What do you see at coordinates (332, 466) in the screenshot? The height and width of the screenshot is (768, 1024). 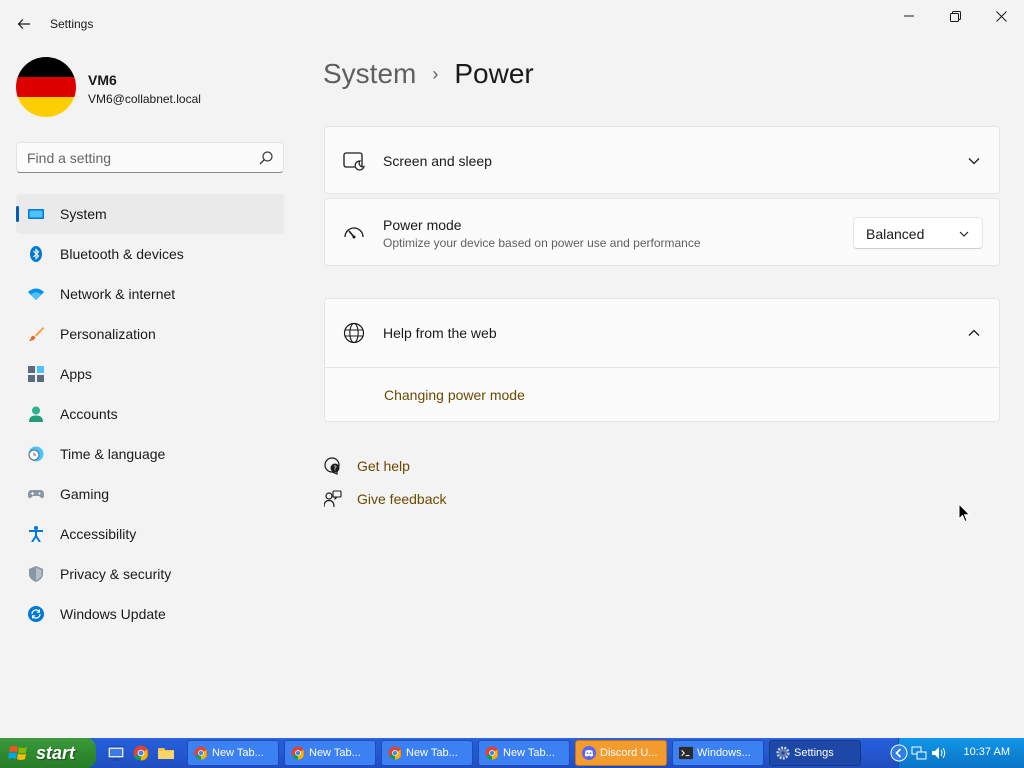 I see `help-chat-icon: ?` at bounding box center [332, 466].